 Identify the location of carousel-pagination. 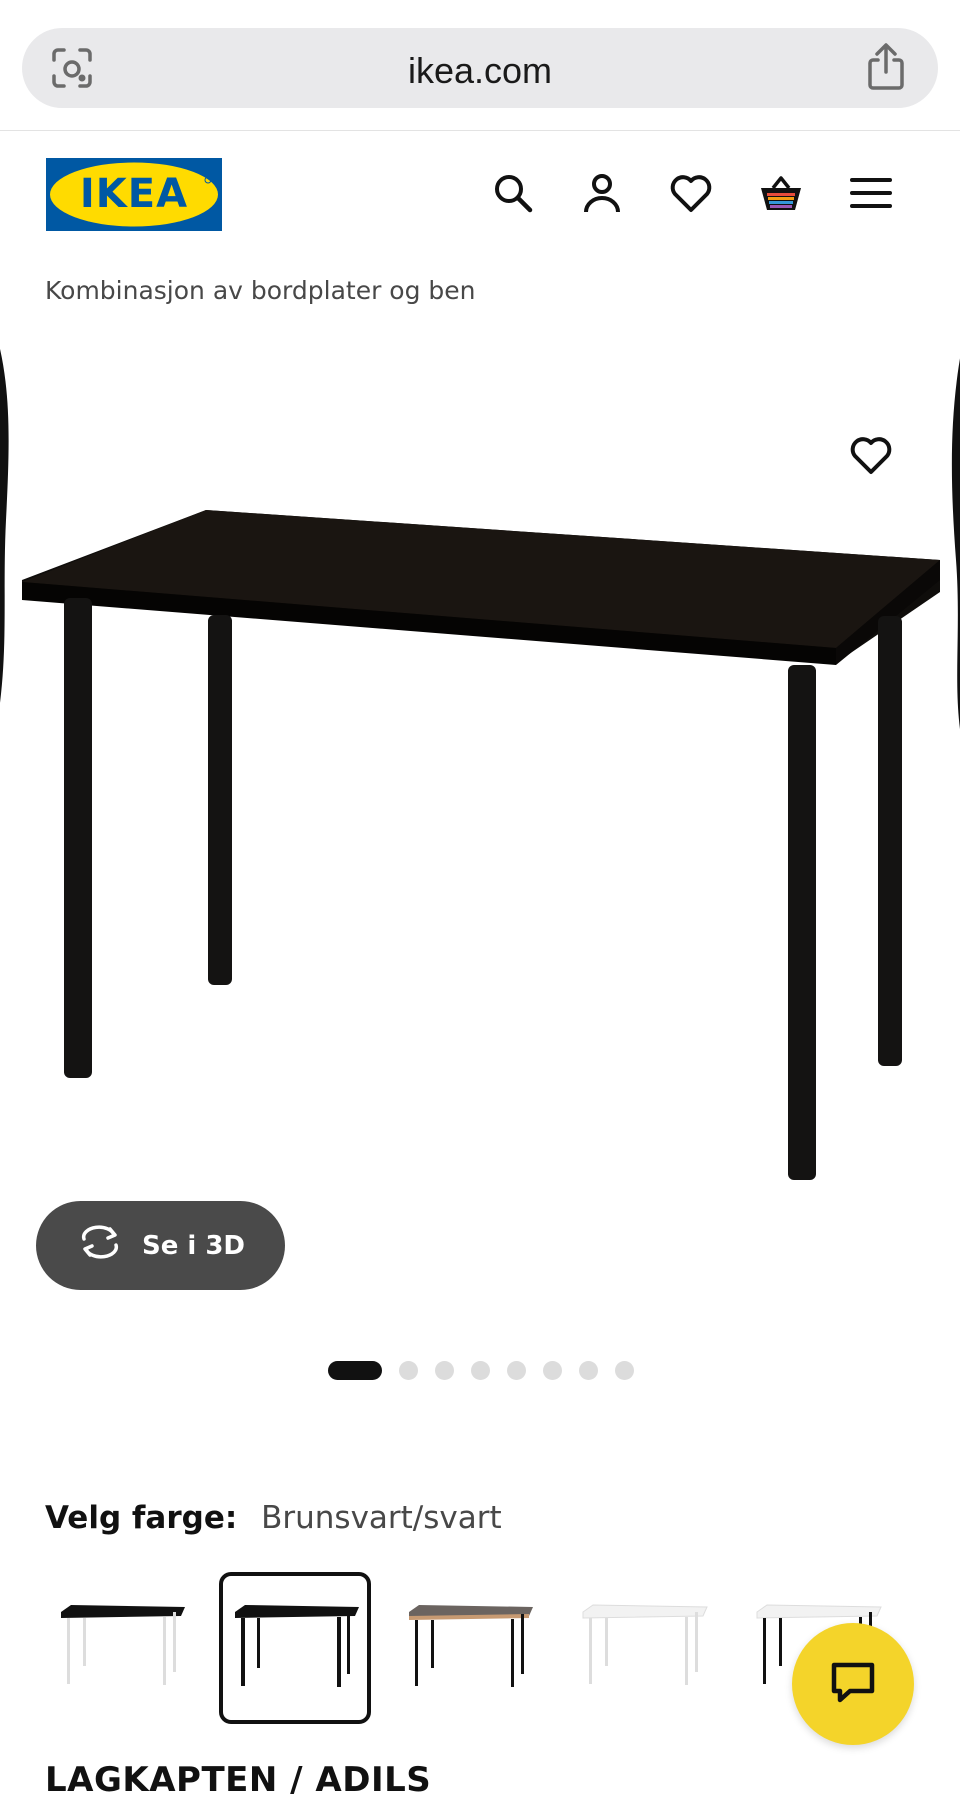
(481, 1370).